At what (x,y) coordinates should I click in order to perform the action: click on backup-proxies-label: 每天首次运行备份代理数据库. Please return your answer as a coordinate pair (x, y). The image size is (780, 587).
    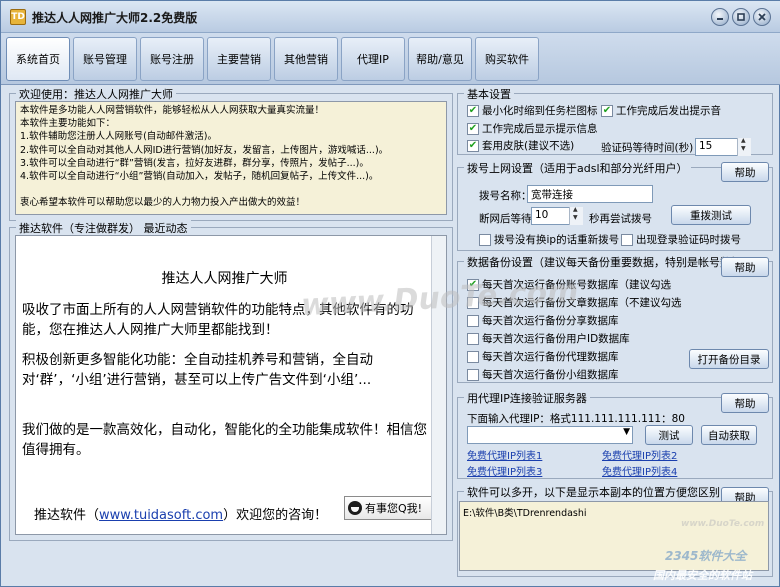
    Looking at the image, I should click on (550, 357).